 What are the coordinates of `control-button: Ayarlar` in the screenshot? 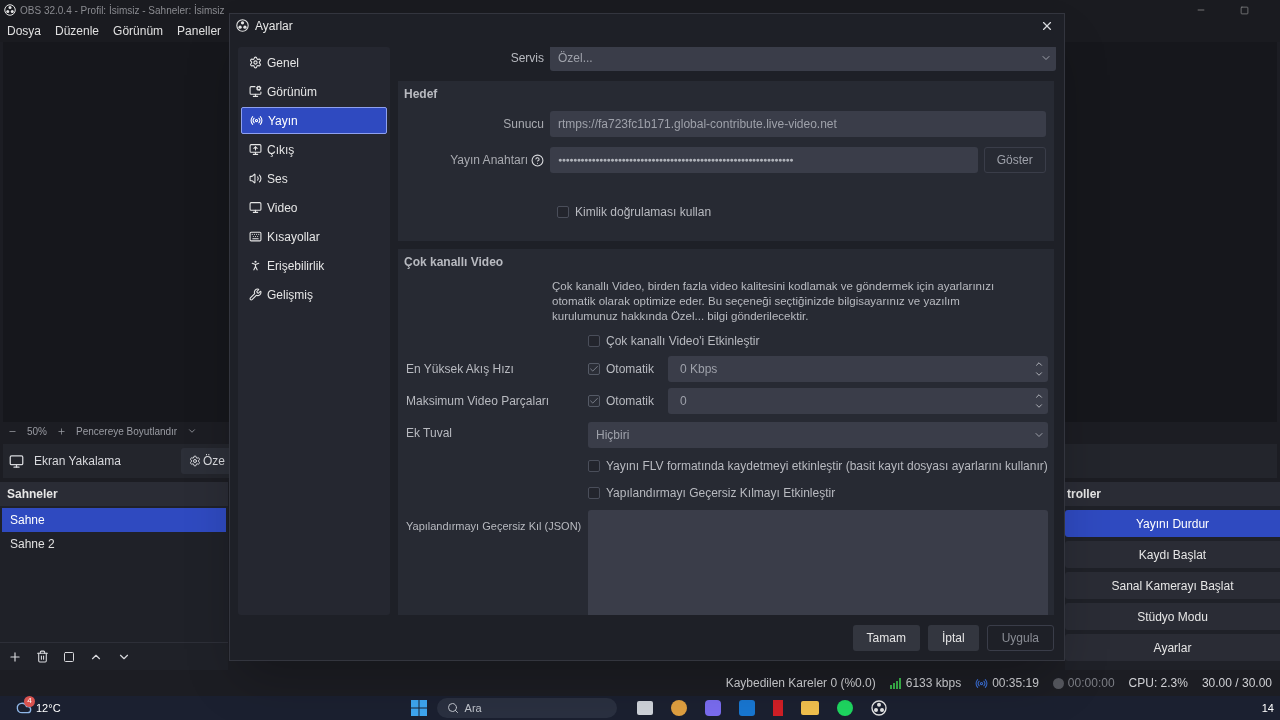 It's located at (1172, 647).